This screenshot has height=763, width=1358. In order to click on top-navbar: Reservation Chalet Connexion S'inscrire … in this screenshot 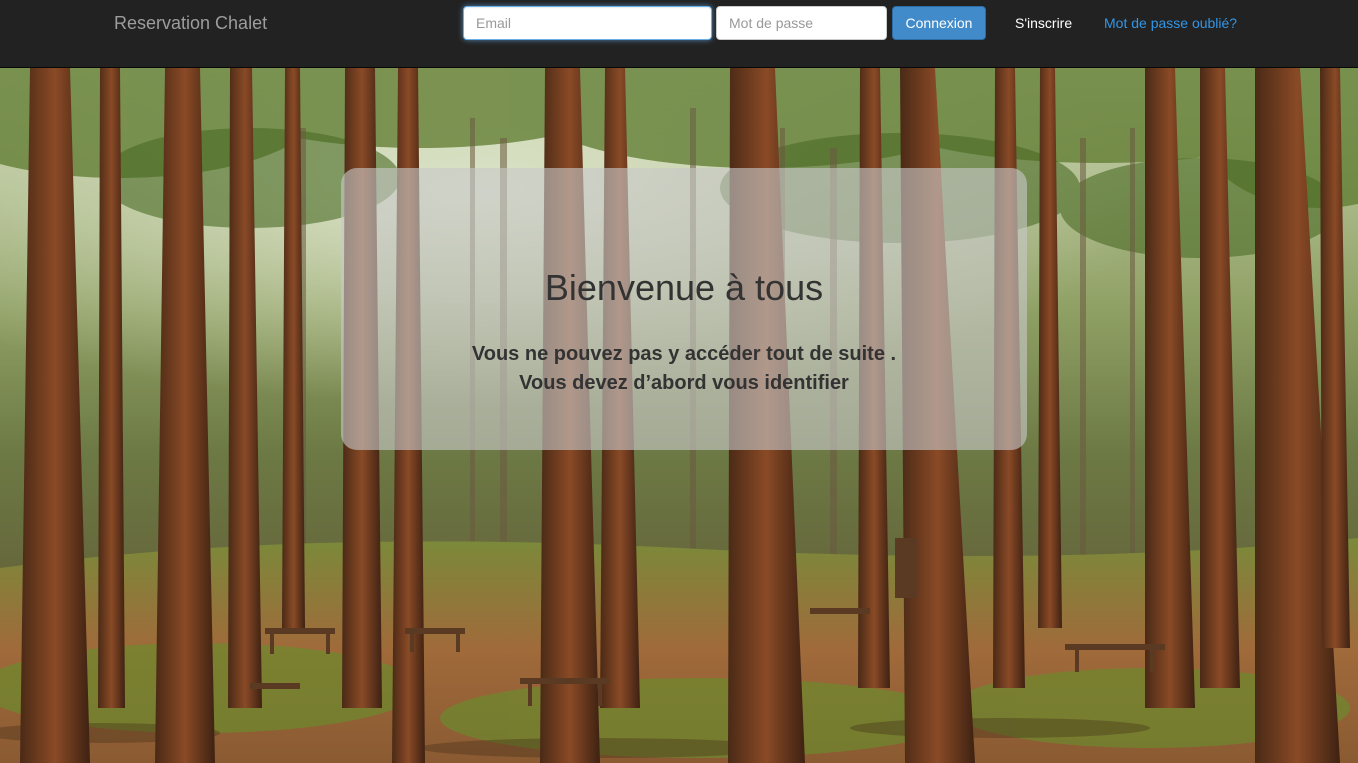, I will do `click(679, 34)`.